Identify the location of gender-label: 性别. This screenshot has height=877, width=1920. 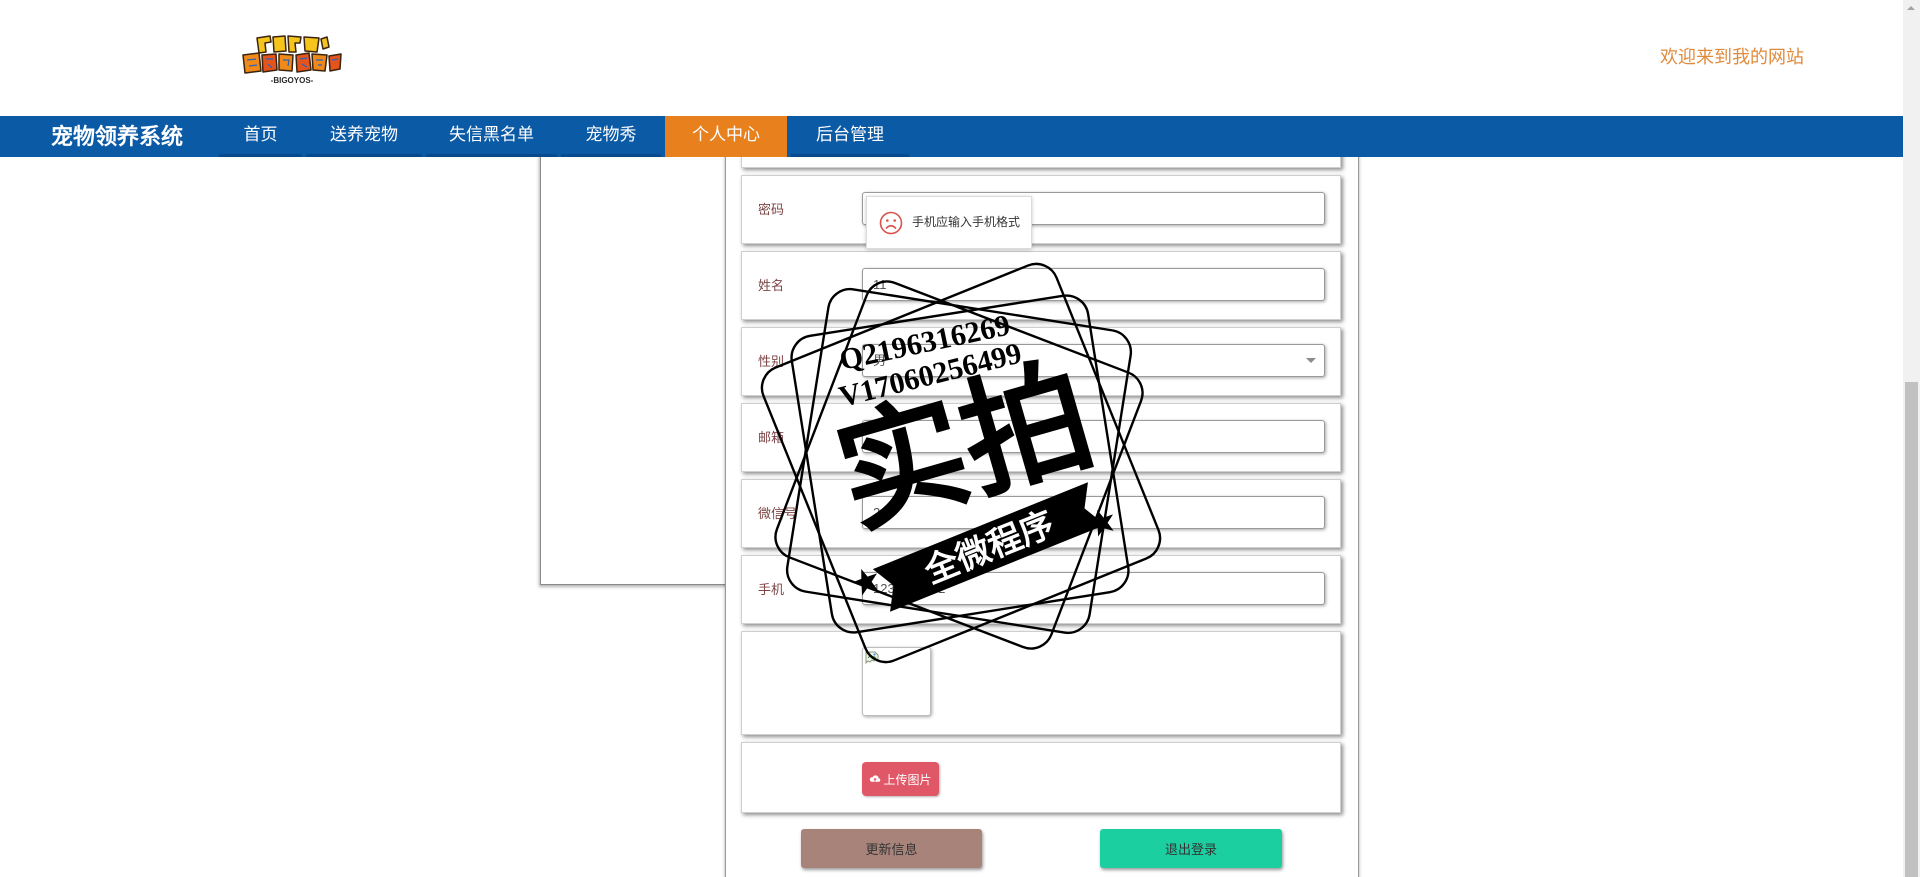
(771, 361).